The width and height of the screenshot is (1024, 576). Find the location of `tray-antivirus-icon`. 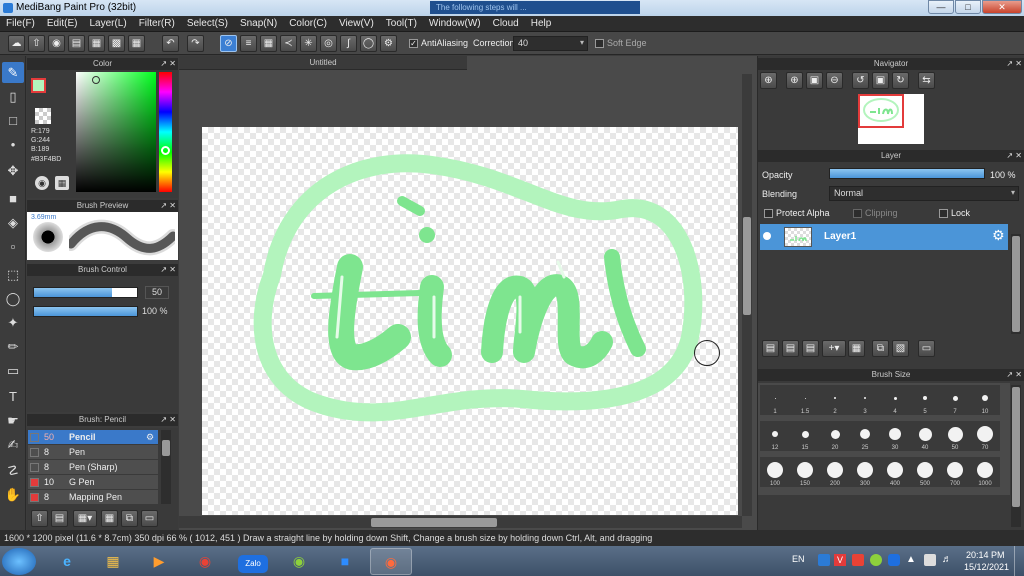

tray-antivirus-icon is located at coordinates (858, 560).